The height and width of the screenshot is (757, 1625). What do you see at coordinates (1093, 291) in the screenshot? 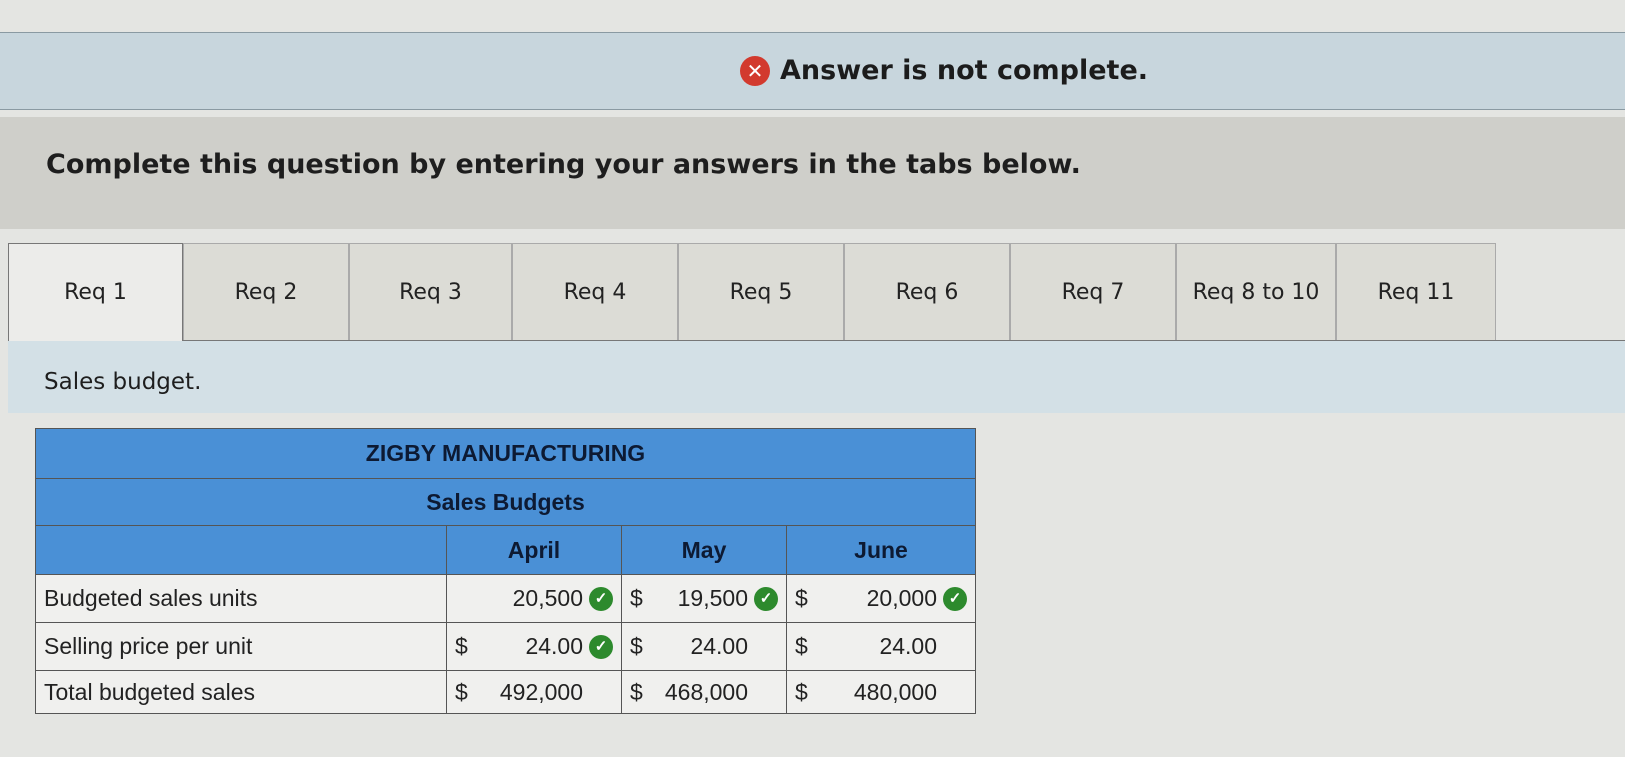
I see `tab-req-7: Req 7` at bounding box center [1093, 291].